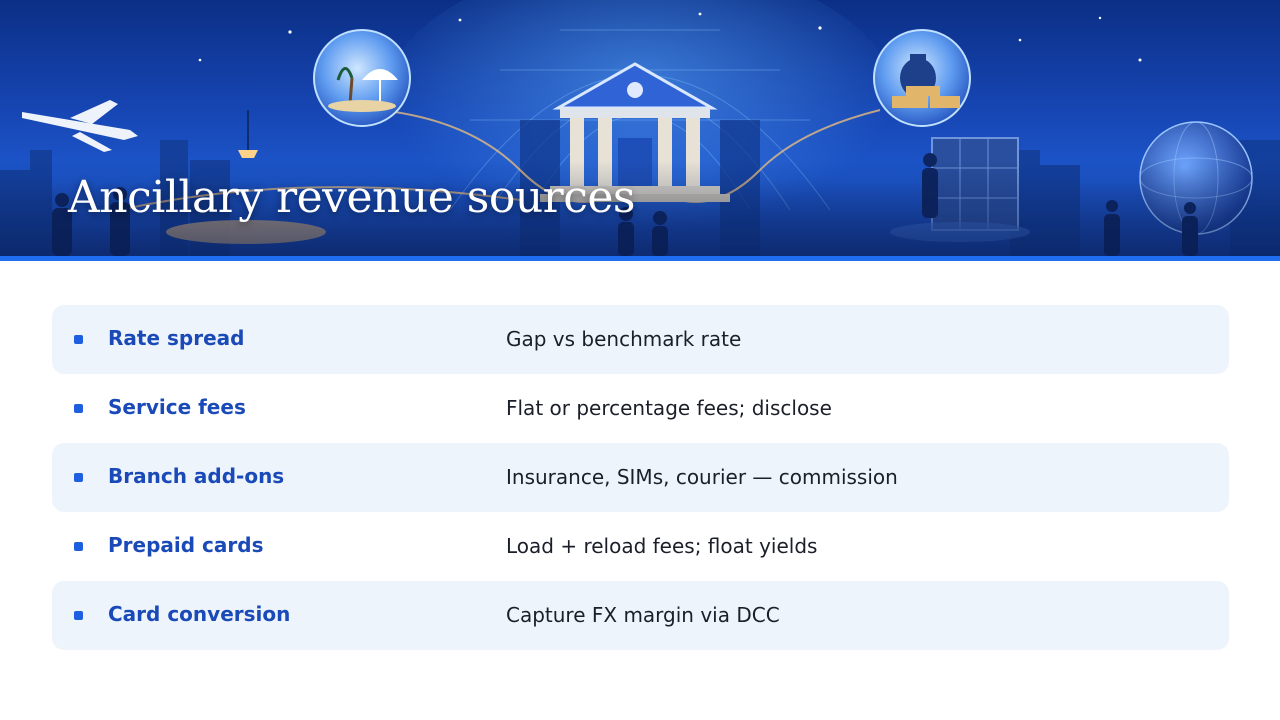 The width and height of the screenshot is (1280, 720). What do you see at coordinates (199, 614) in the screenshot?
I see `list-item-label: Card conversion` at bounding box center [199, 614].